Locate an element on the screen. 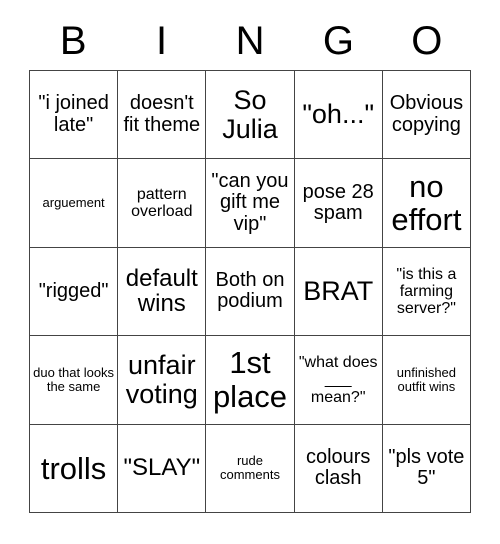 The image size is (500, 544). bingo-header-row: B I N G O is located at coordinates (250, 41).